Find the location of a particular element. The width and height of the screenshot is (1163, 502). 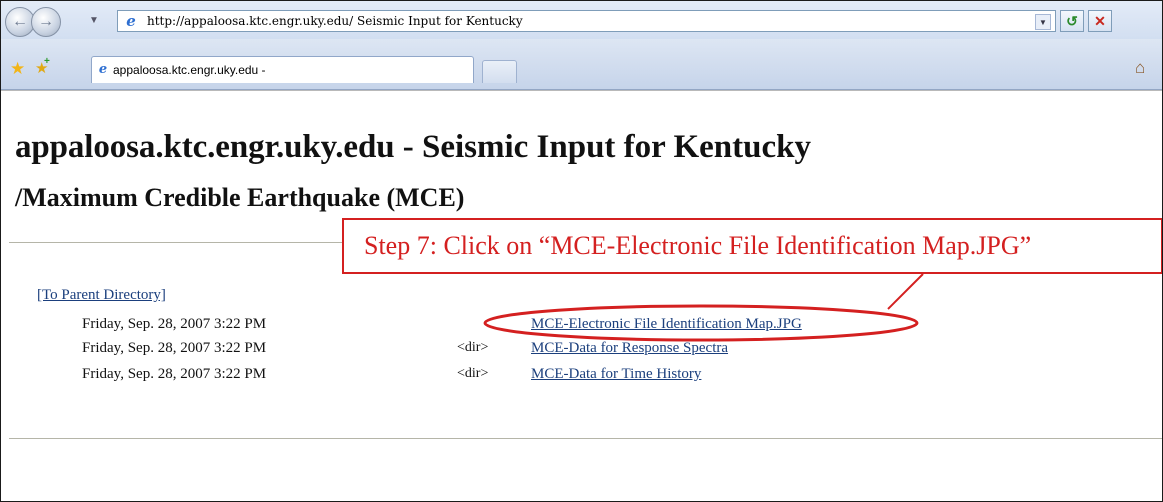

tab-label: appaloosa.ktc.engr.uky.edu - is located at coordinates (189, 70).